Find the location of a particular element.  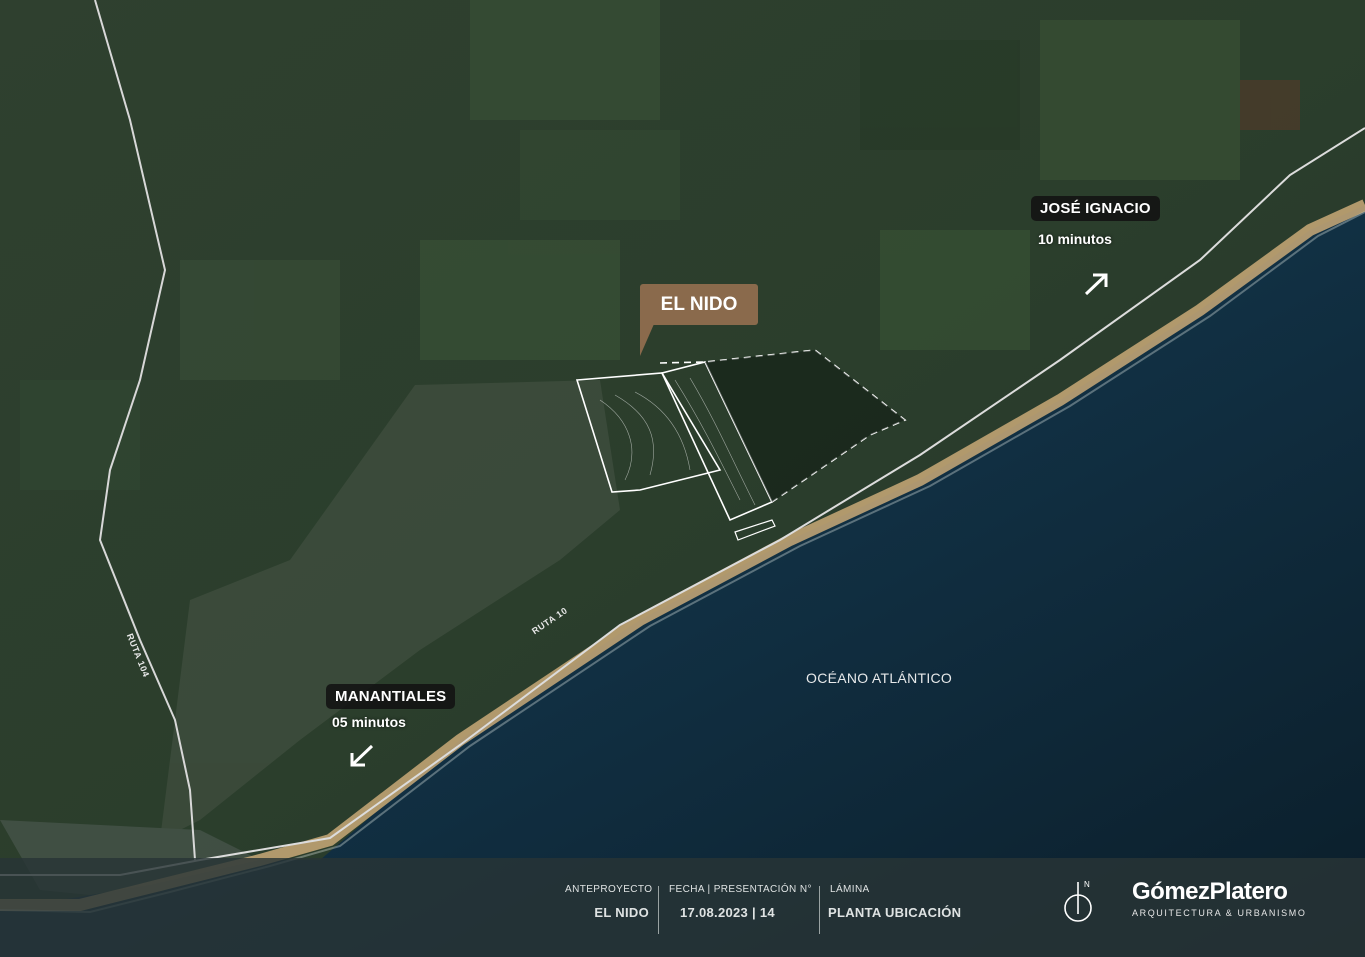

date-value: 17.08.2023 | 14 is located at coordinates (727, 912).